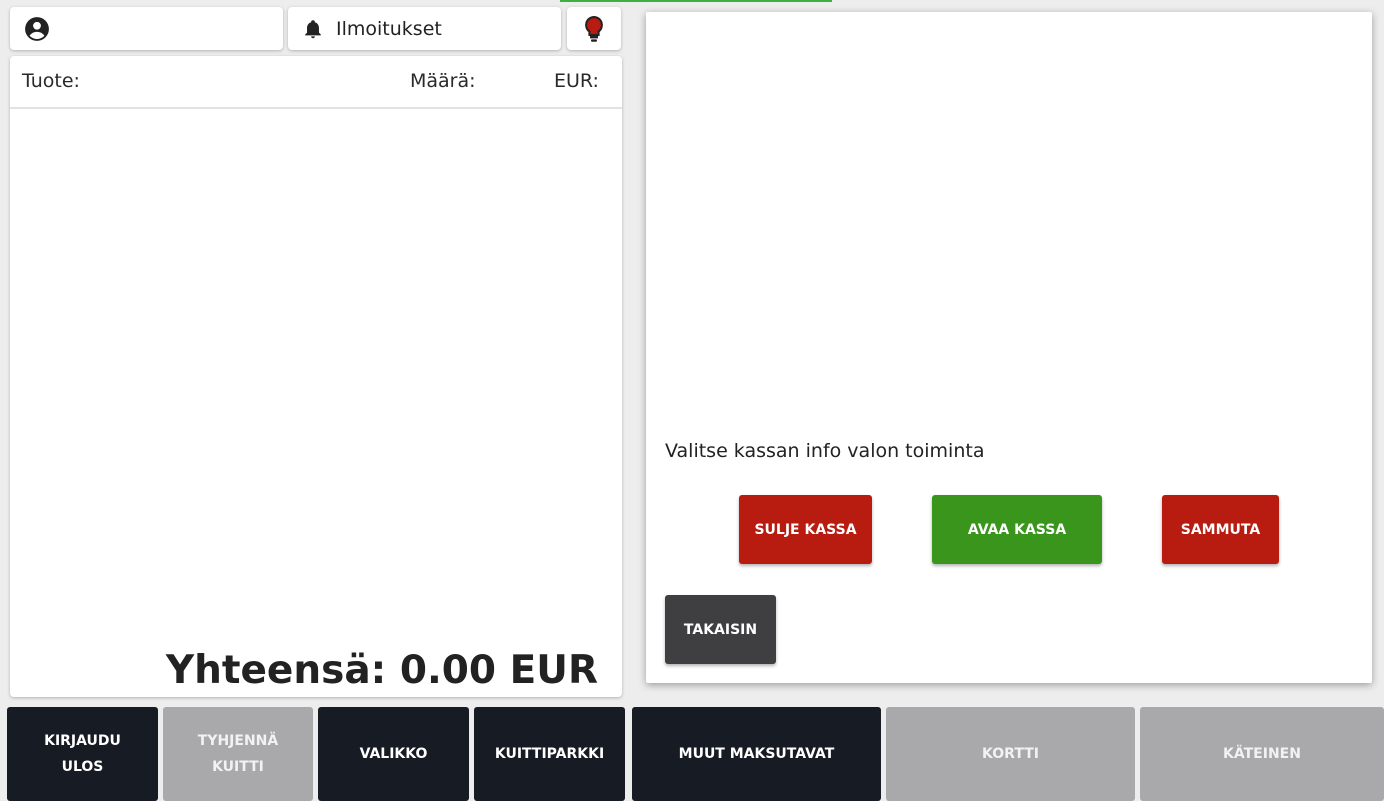  I want to click on shutdown-button: SAMMUTA, so click(1220, 529).